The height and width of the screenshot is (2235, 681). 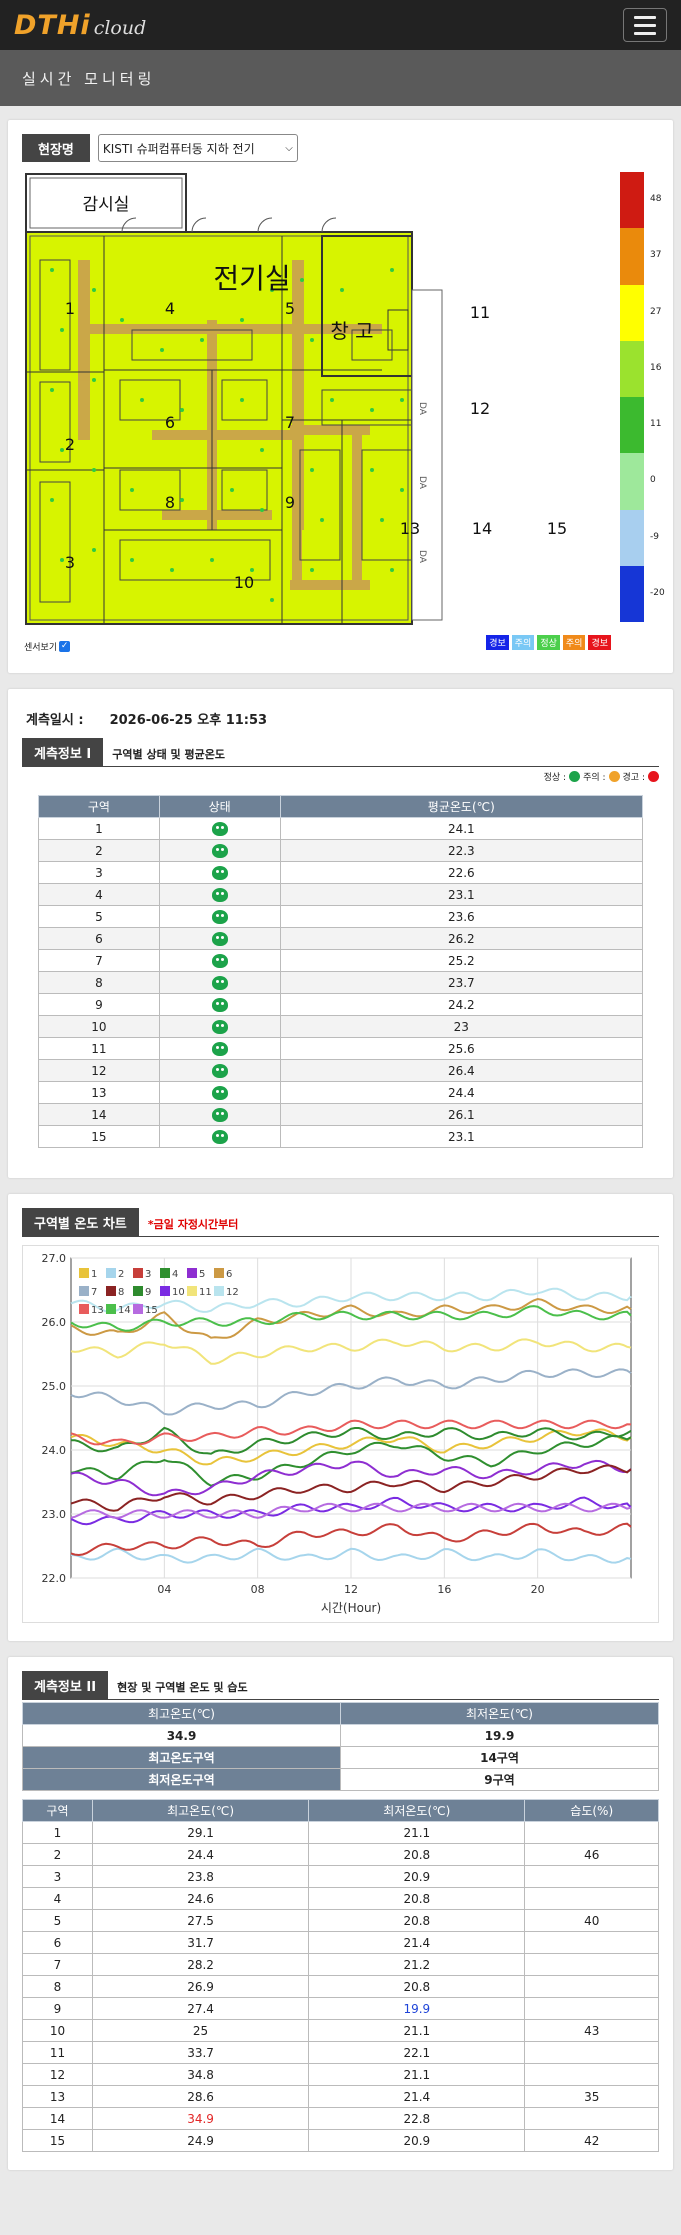 What do you see at coordinates (121, 1292) in the screenshot?
I see `legend-label: 8` at bounding box center [121, 1292].